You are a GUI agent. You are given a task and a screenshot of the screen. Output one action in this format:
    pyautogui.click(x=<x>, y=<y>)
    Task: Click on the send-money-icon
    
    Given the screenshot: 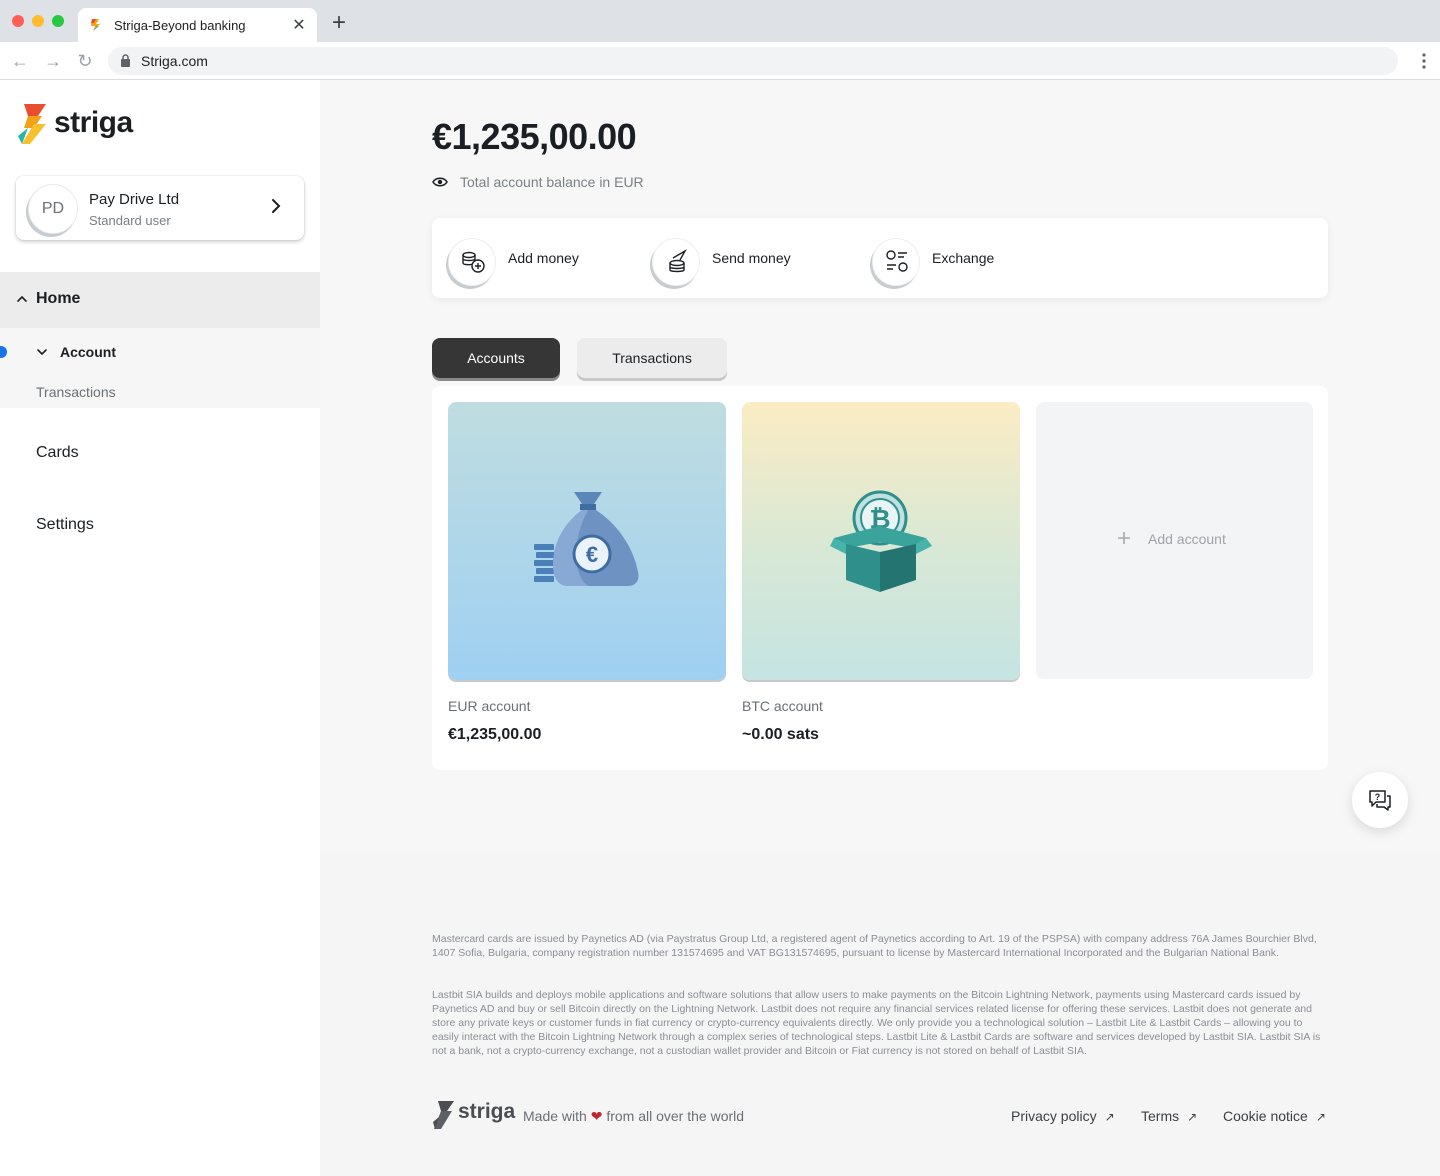 What is the action you would take?
    pyautogui.click(x=676, y=262)
    